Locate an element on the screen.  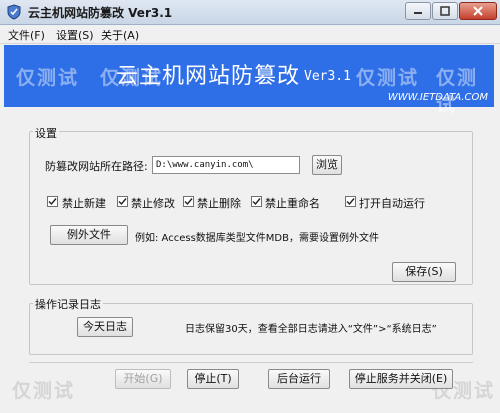
minimize-button is located at coordinates (418, 11).